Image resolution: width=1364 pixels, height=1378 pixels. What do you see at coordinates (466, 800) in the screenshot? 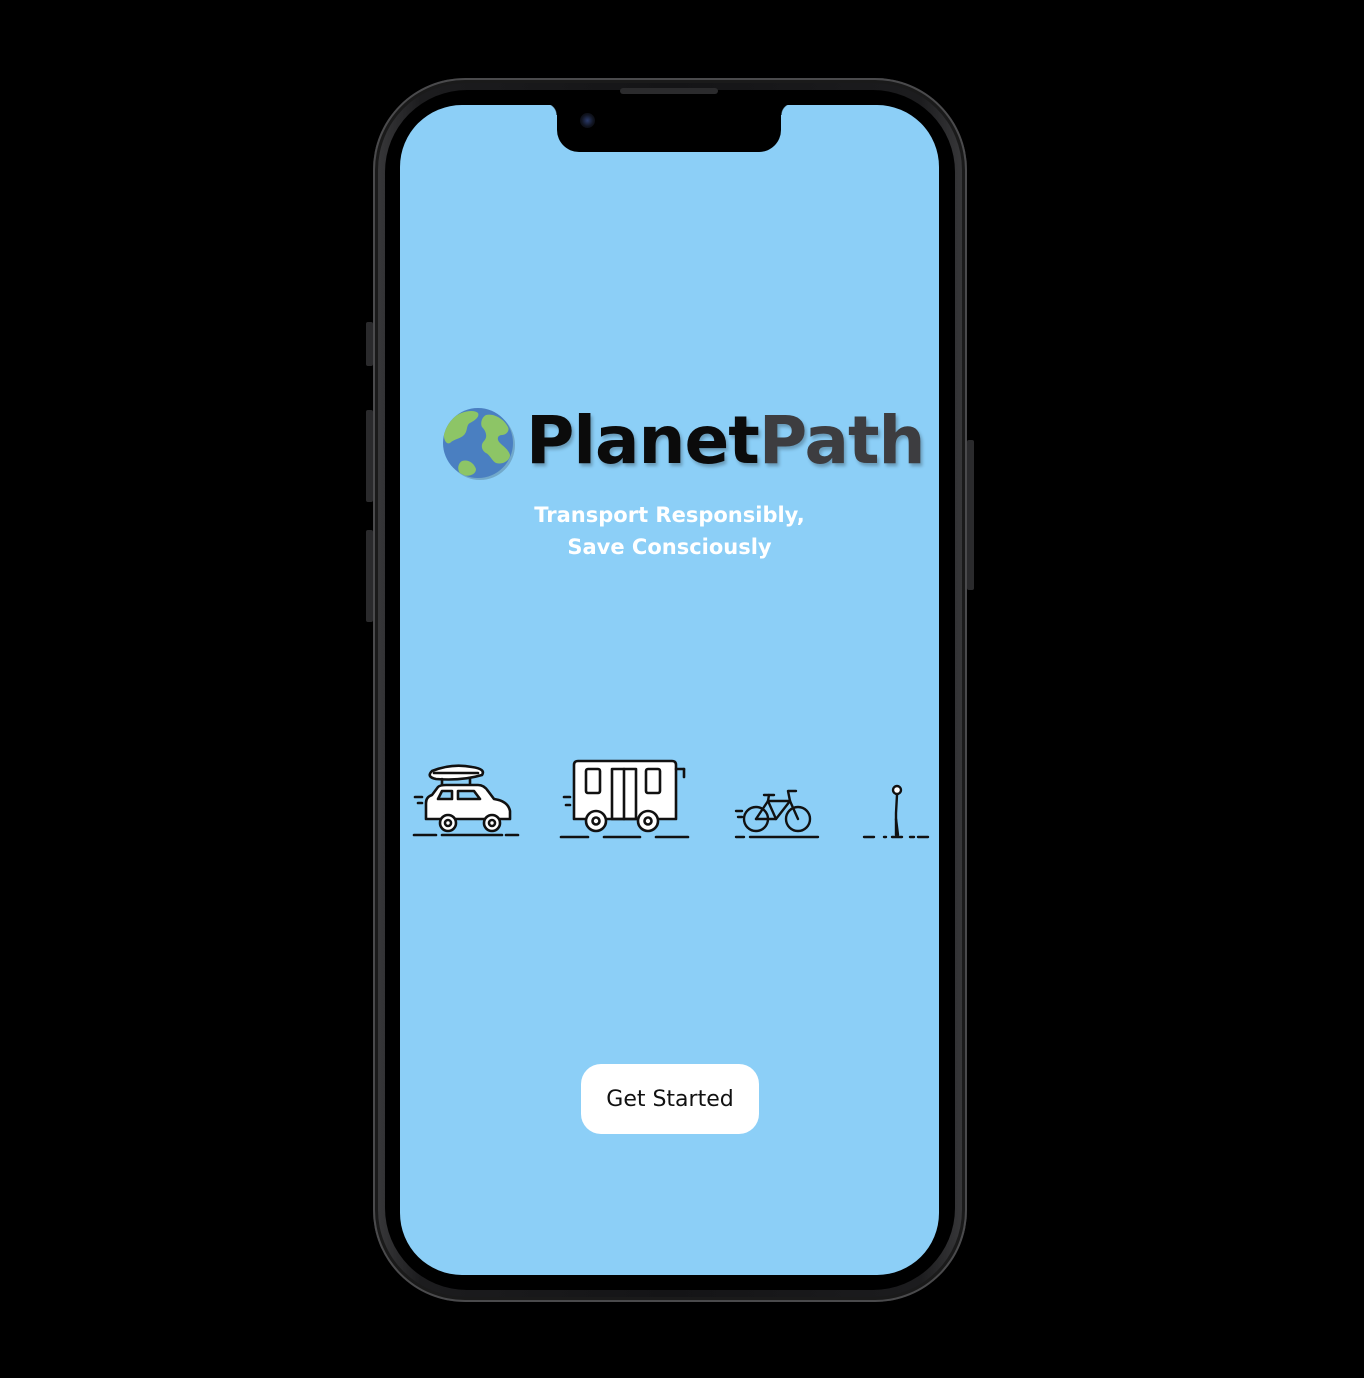
I see `car-icon` at bounding box center [466, 800].